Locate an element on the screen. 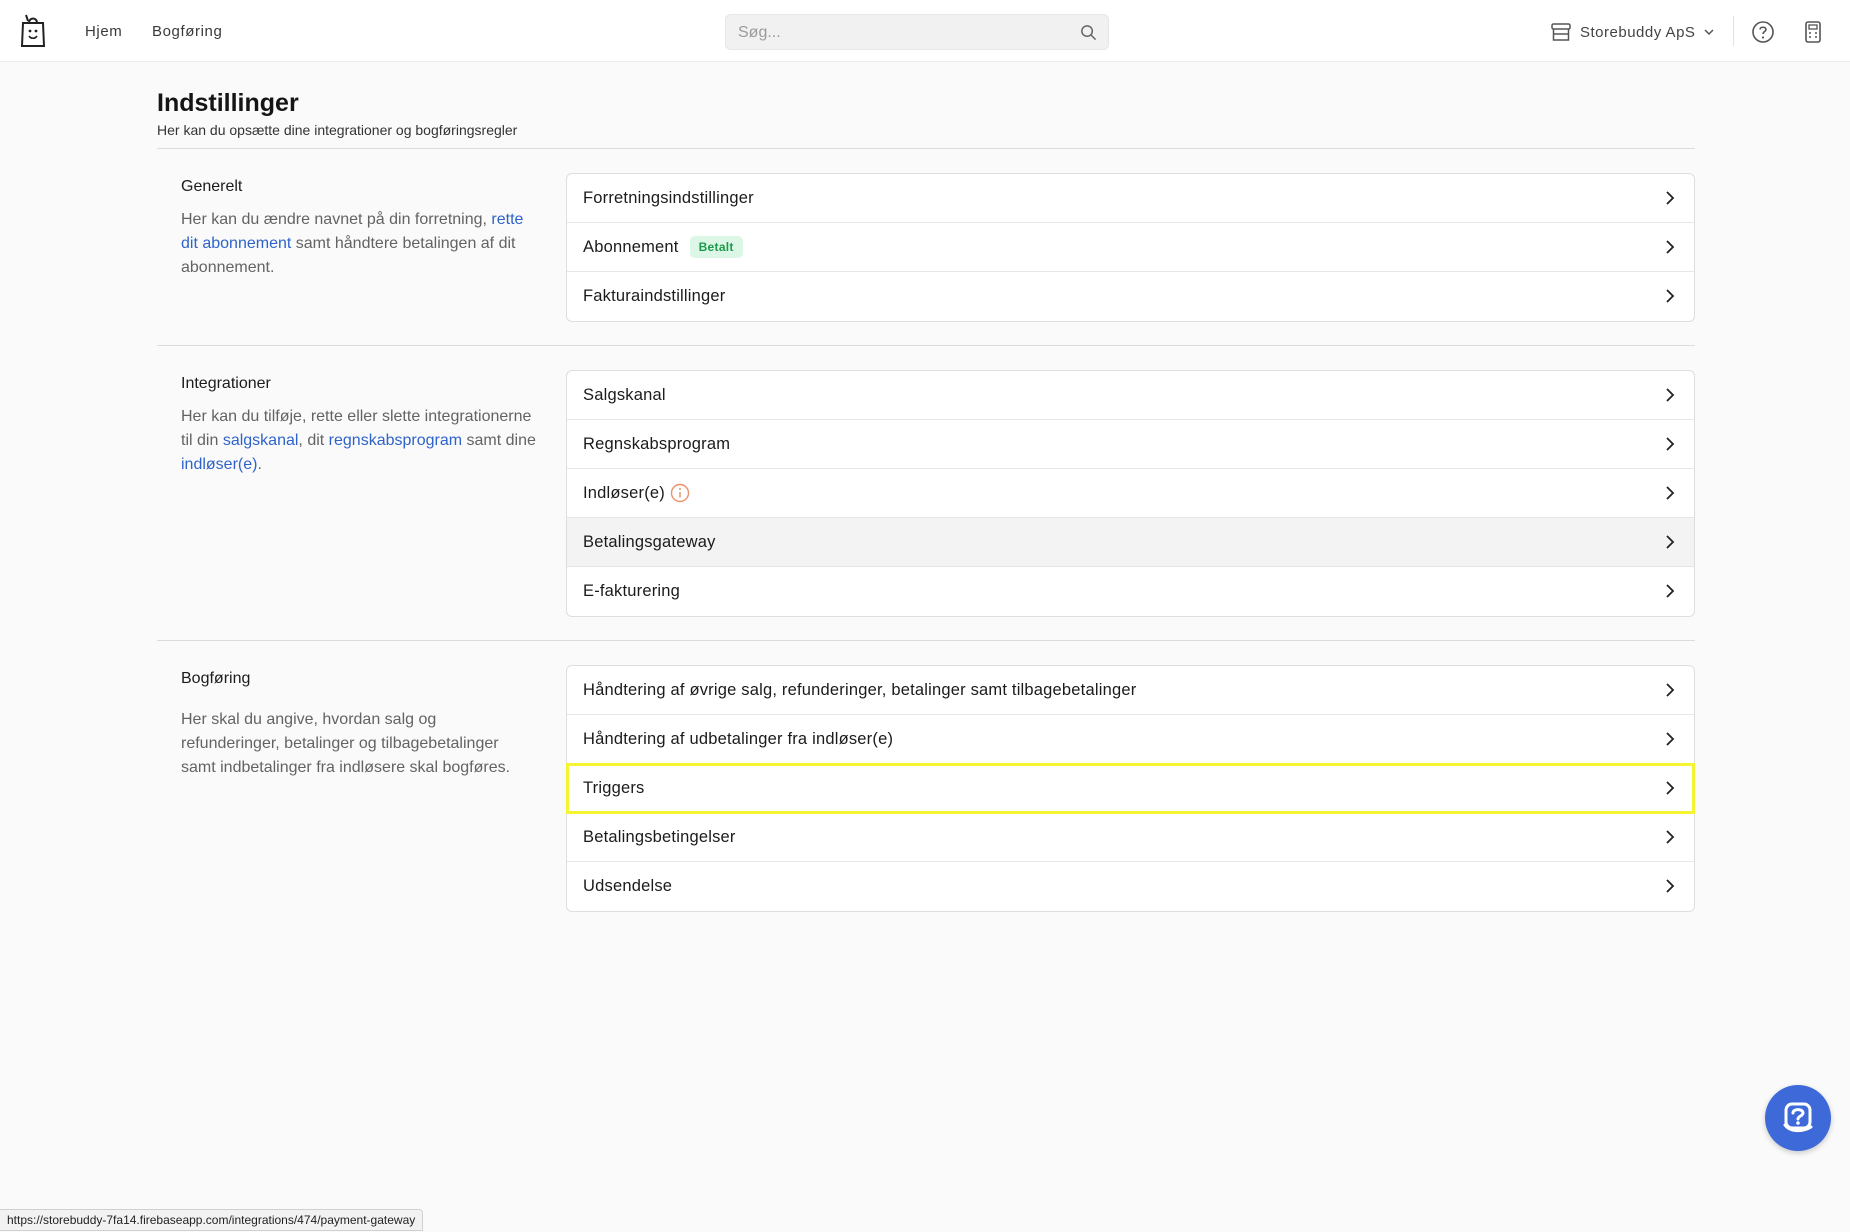 Image resolution: width=1850 pixels, height=1232 pixels. acquirer-link: indløser(e) is located at coordinates (219, 464).